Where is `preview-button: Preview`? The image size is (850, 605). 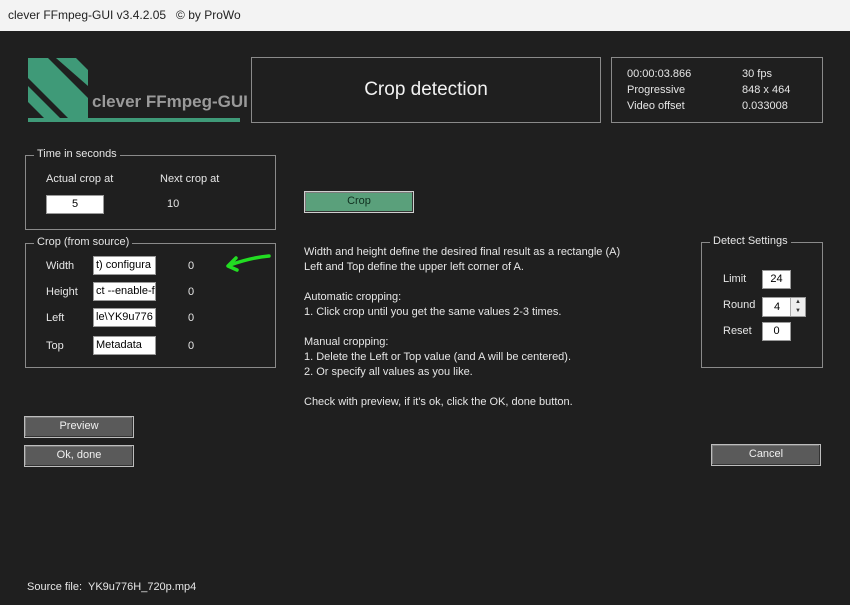 preview-button: Preview is located at coordinates (79, 427).